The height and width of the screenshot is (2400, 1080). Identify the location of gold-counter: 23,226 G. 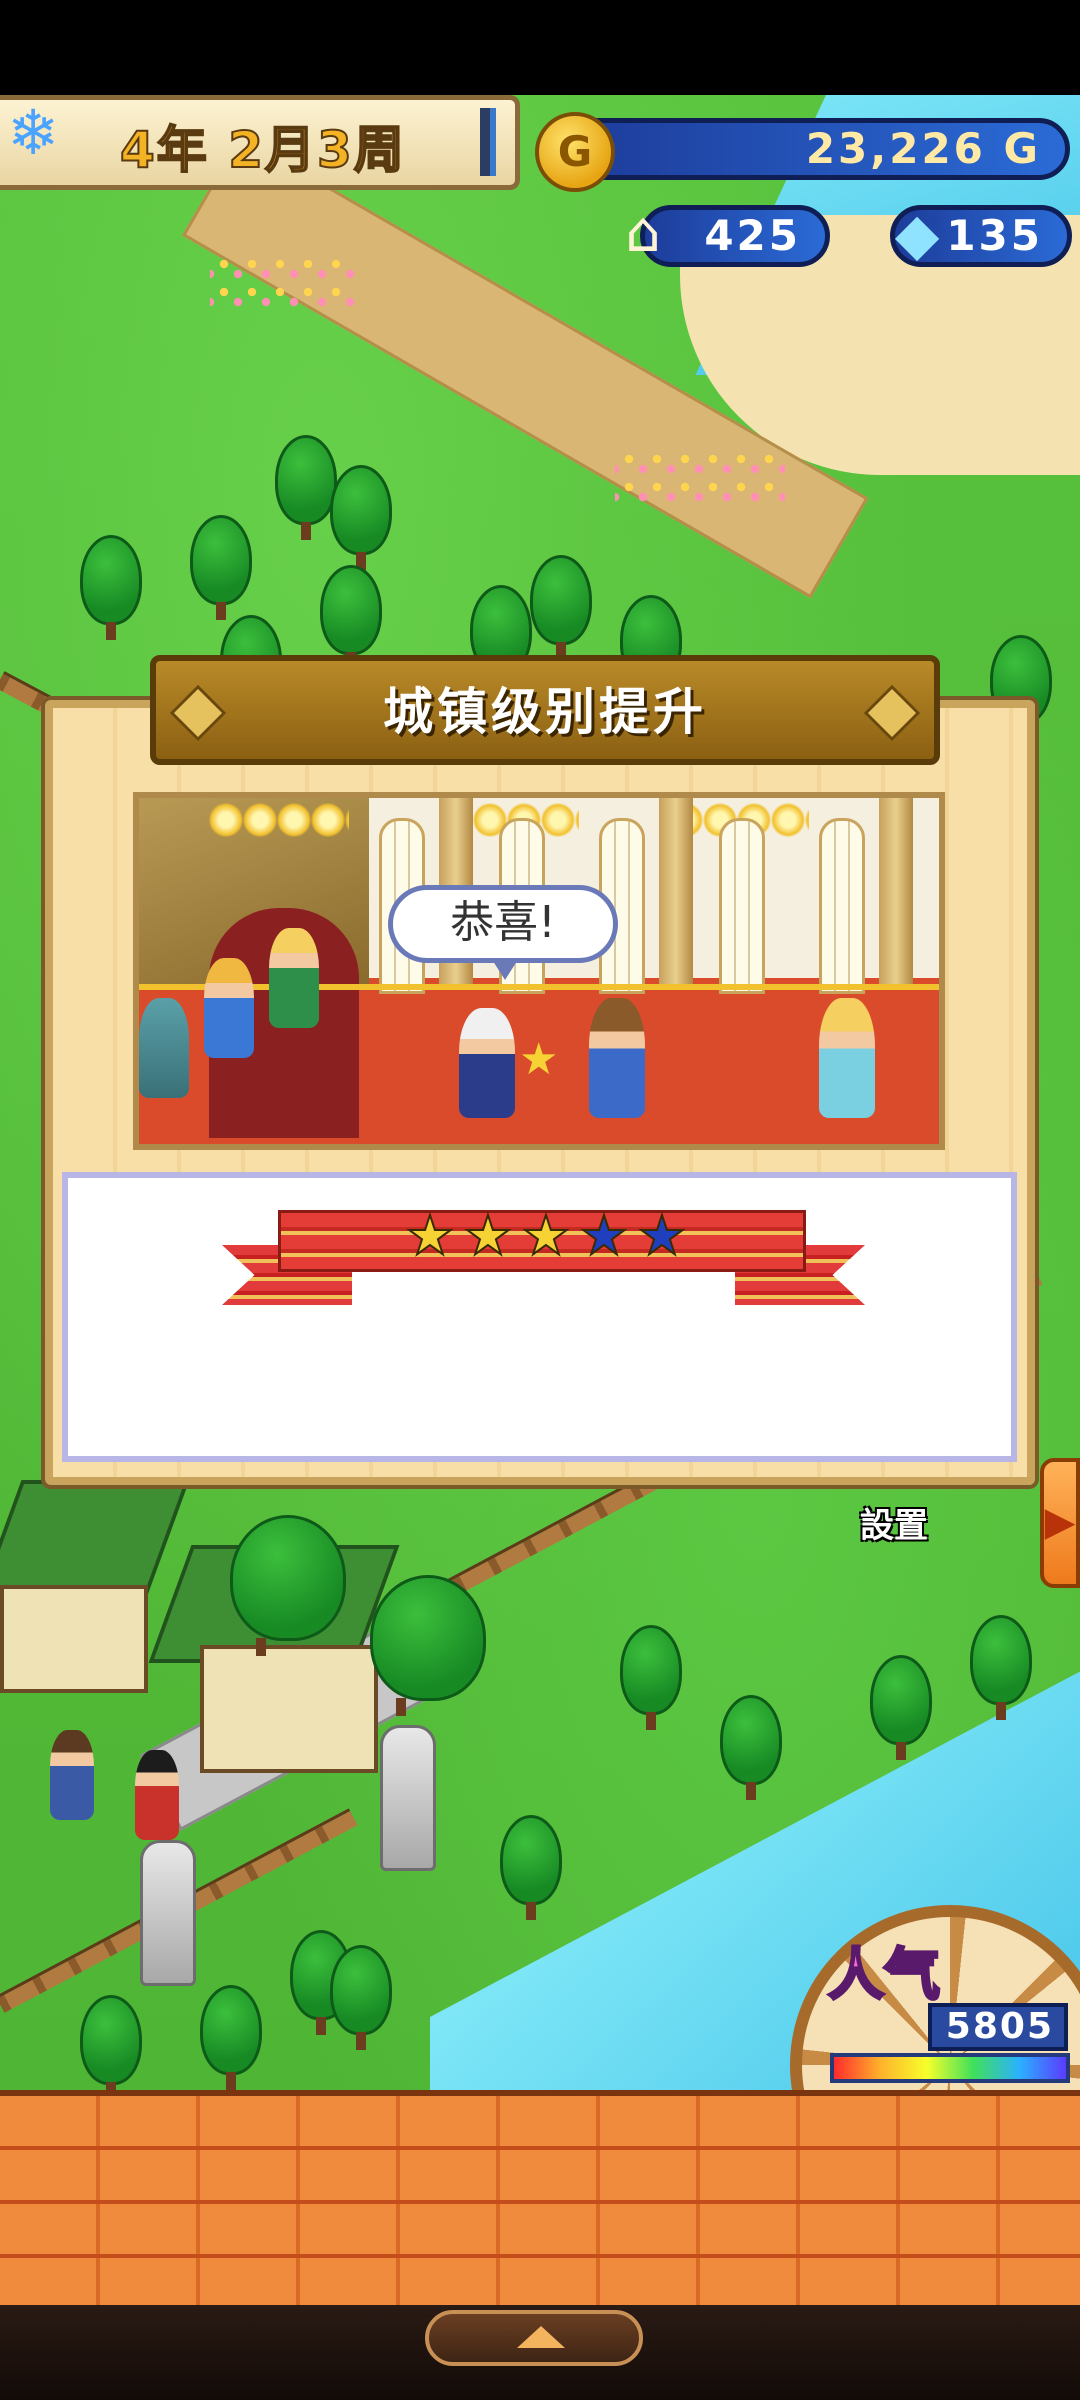
(817, 149).